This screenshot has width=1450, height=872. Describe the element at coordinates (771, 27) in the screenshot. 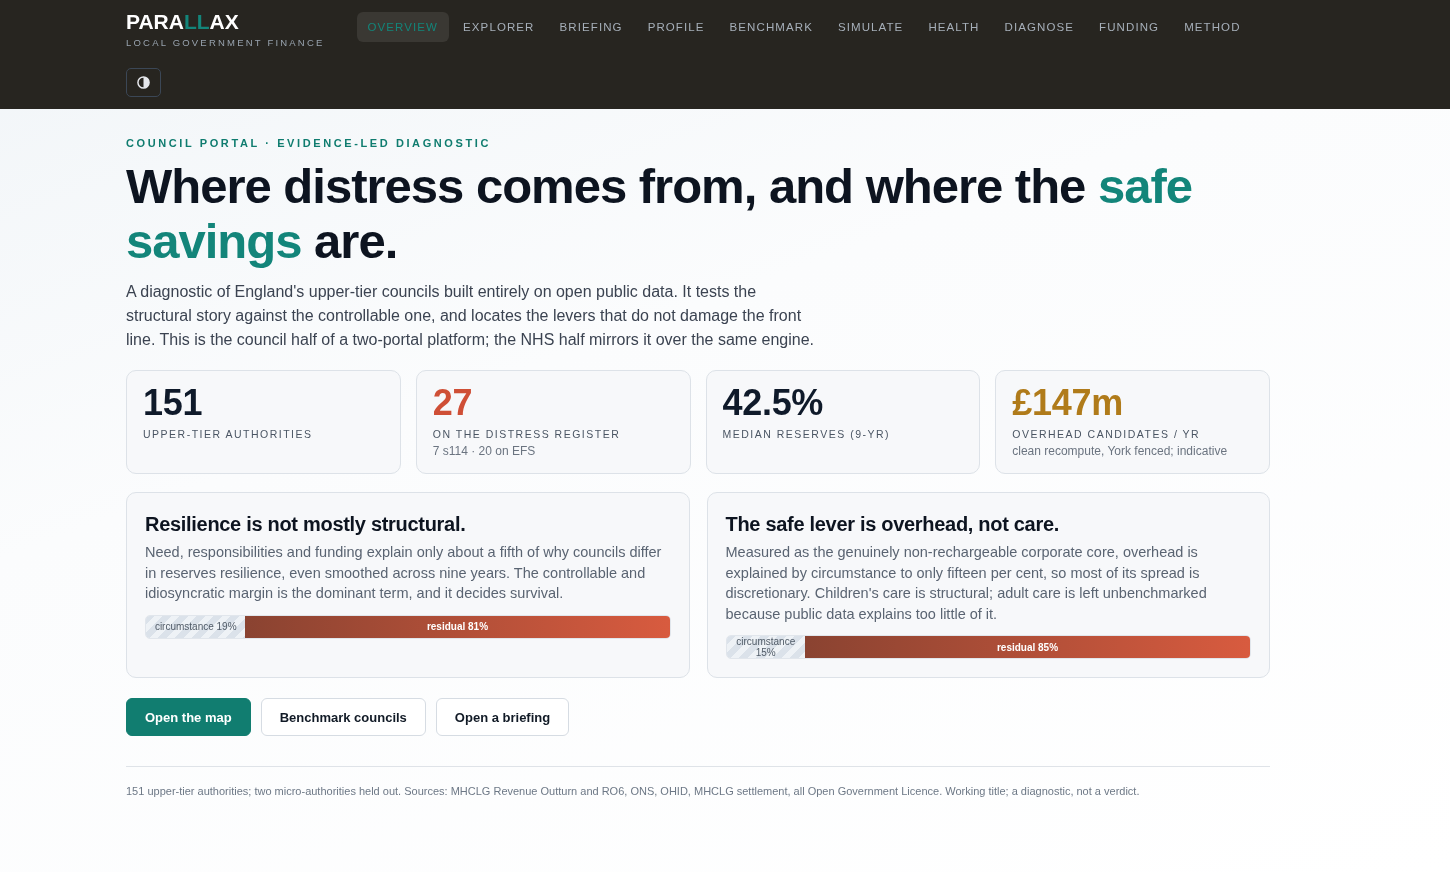

I see `nav-tab: BENCHMARK` at that location.